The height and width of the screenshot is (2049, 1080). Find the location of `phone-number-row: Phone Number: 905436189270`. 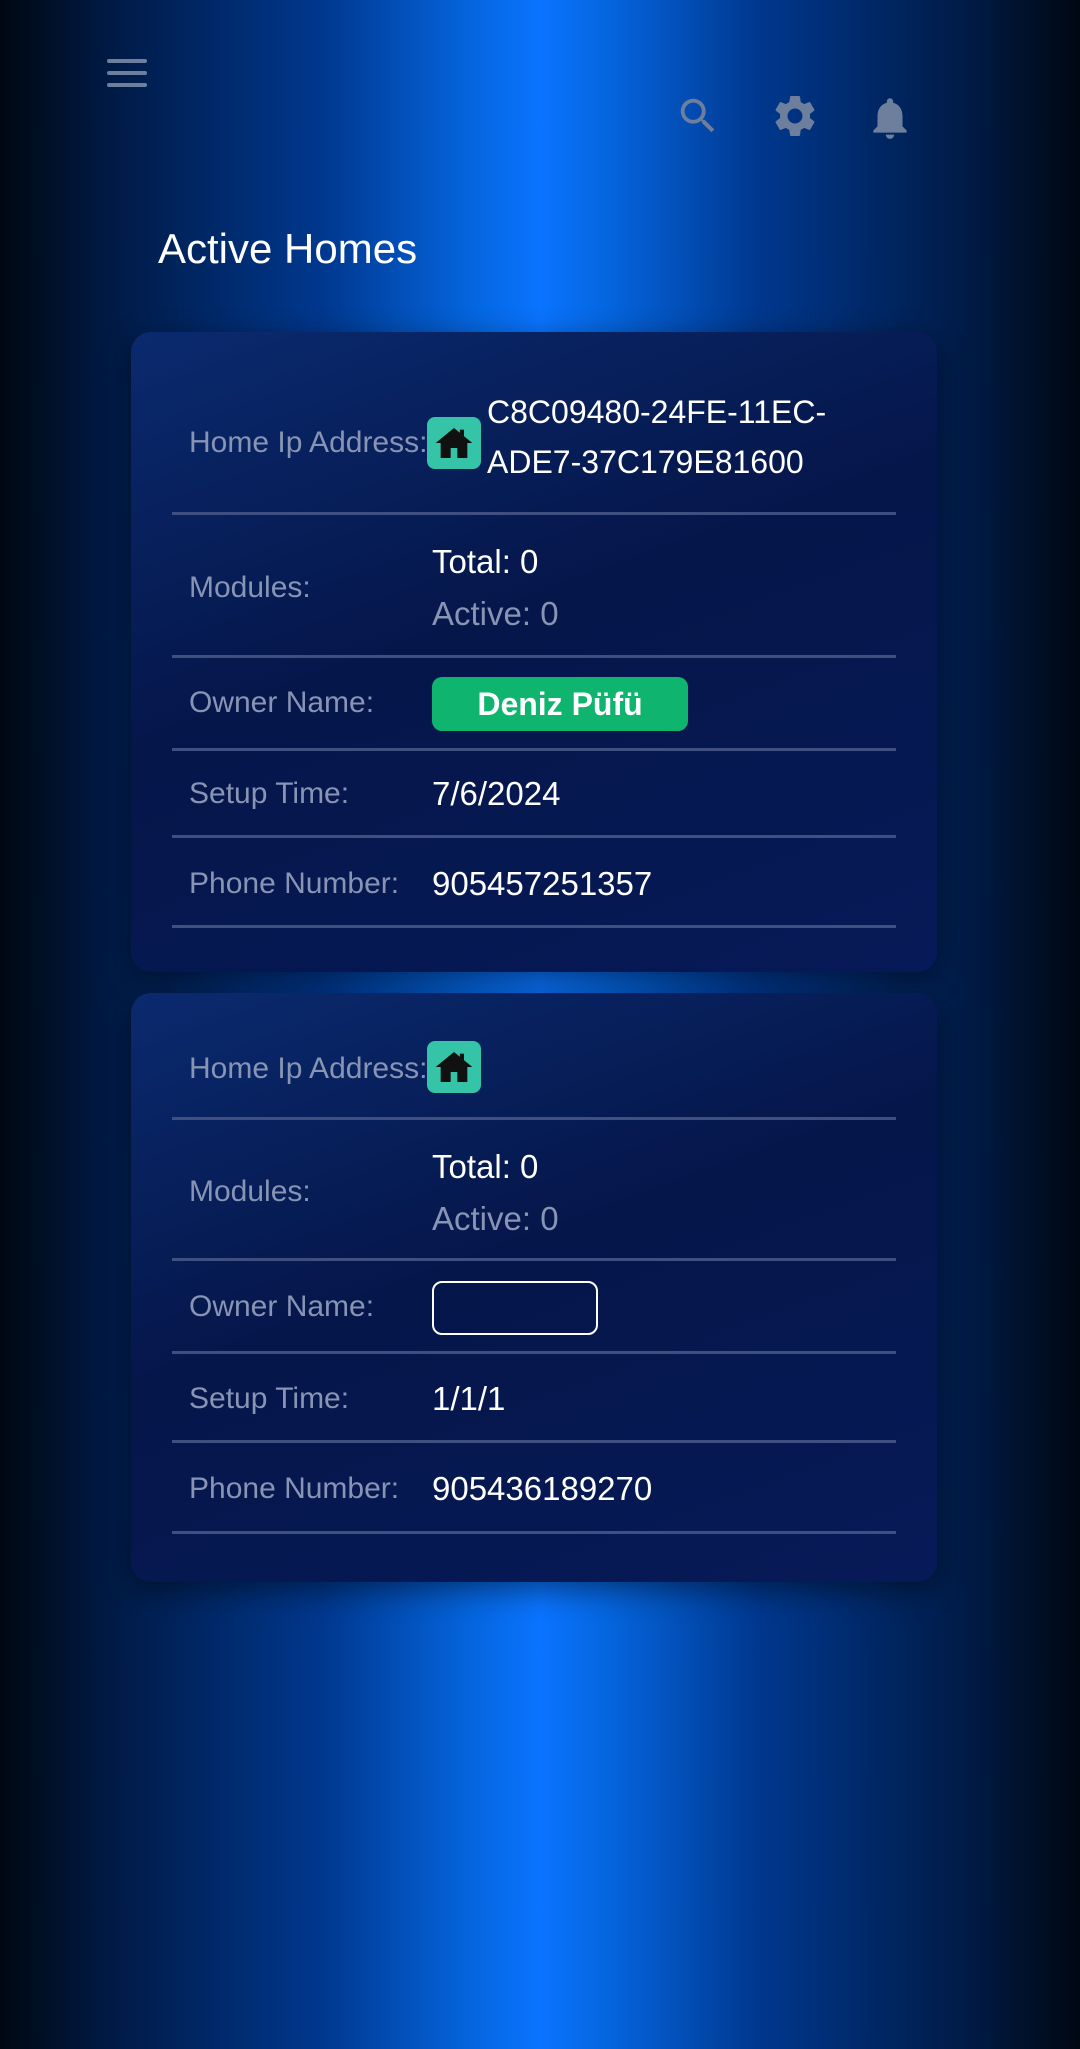

phone-number-row: Phone Number: 905436189270 is located at coordinates (534, 1488).